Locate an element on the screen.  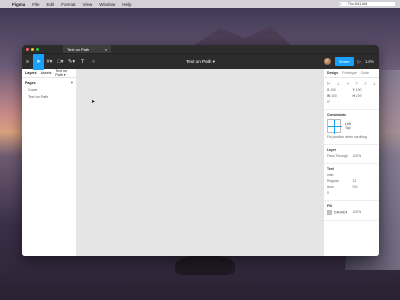
fill-section: Fill C4C4C4 100% is located at coordinates (351, 211).